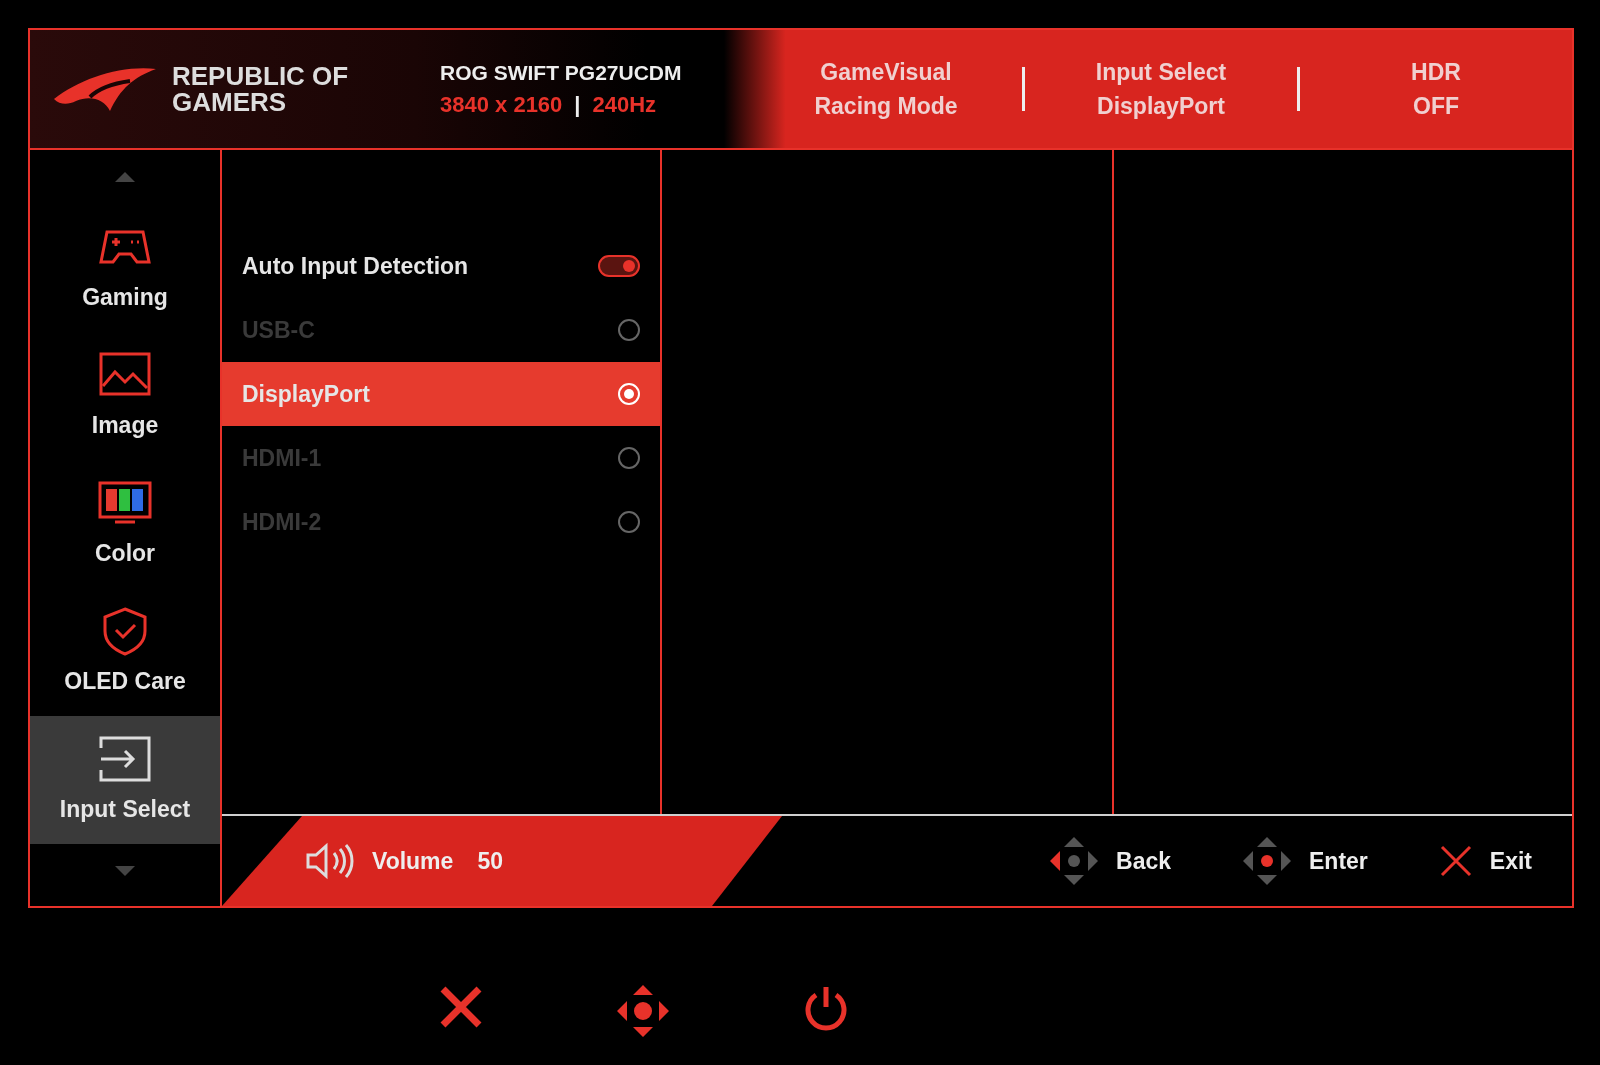 The image size is (1600, 1065). Describe the element at coordinates (1338, 861) in the screenshot. I see `hint-label: Enter` at that location.